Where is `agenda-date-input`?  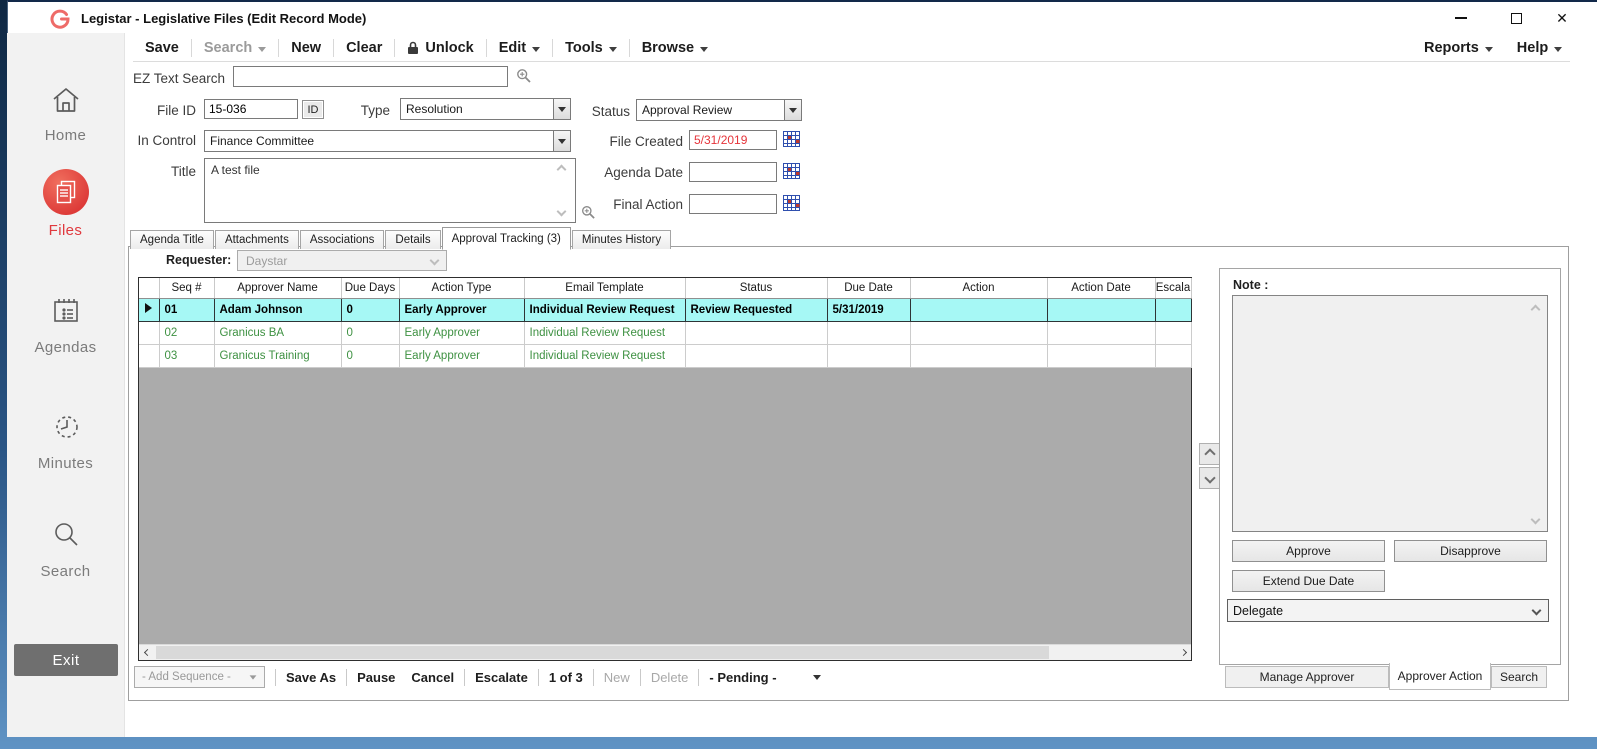
agenda-date-input is located at coordinates (733, 172).